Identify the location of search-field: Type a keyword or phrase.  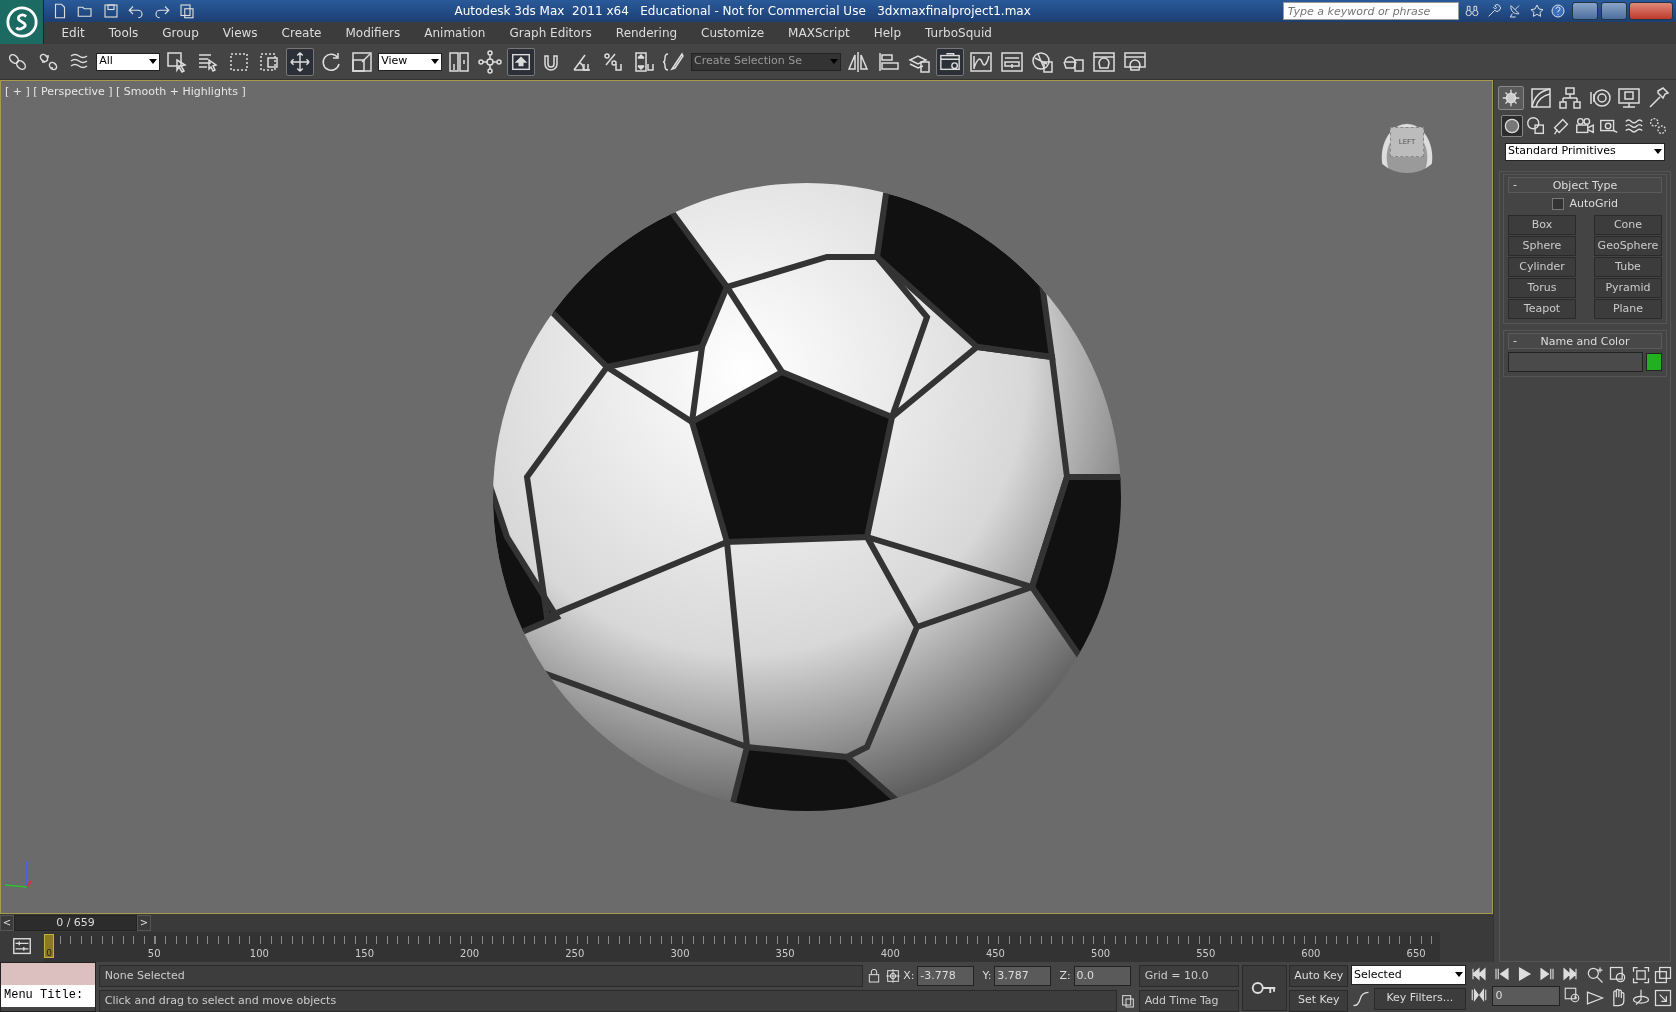
(1370, 11).